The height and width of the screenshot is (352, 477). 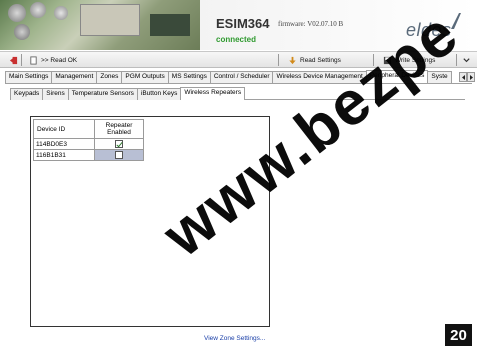 What do you see at coordinates (64, 144) in the screenshot?
I see `device-id-cell: 114BD0E3` at bounding box center [64, 144].